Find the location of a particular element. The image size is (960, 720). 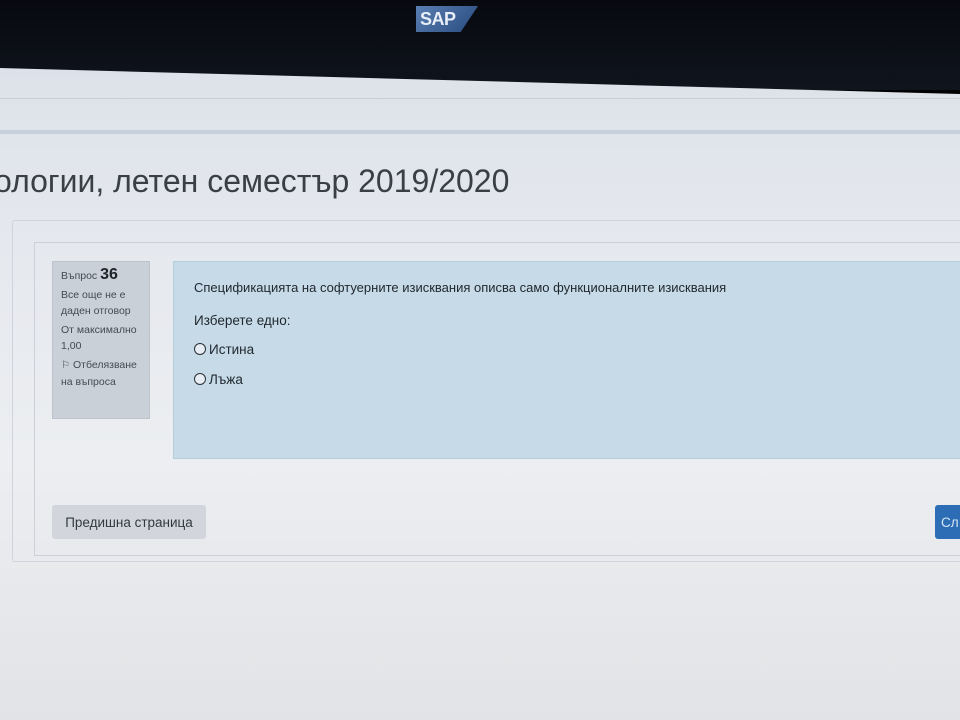

flag-icon: ⚐ is located at coordinates (65, 365).